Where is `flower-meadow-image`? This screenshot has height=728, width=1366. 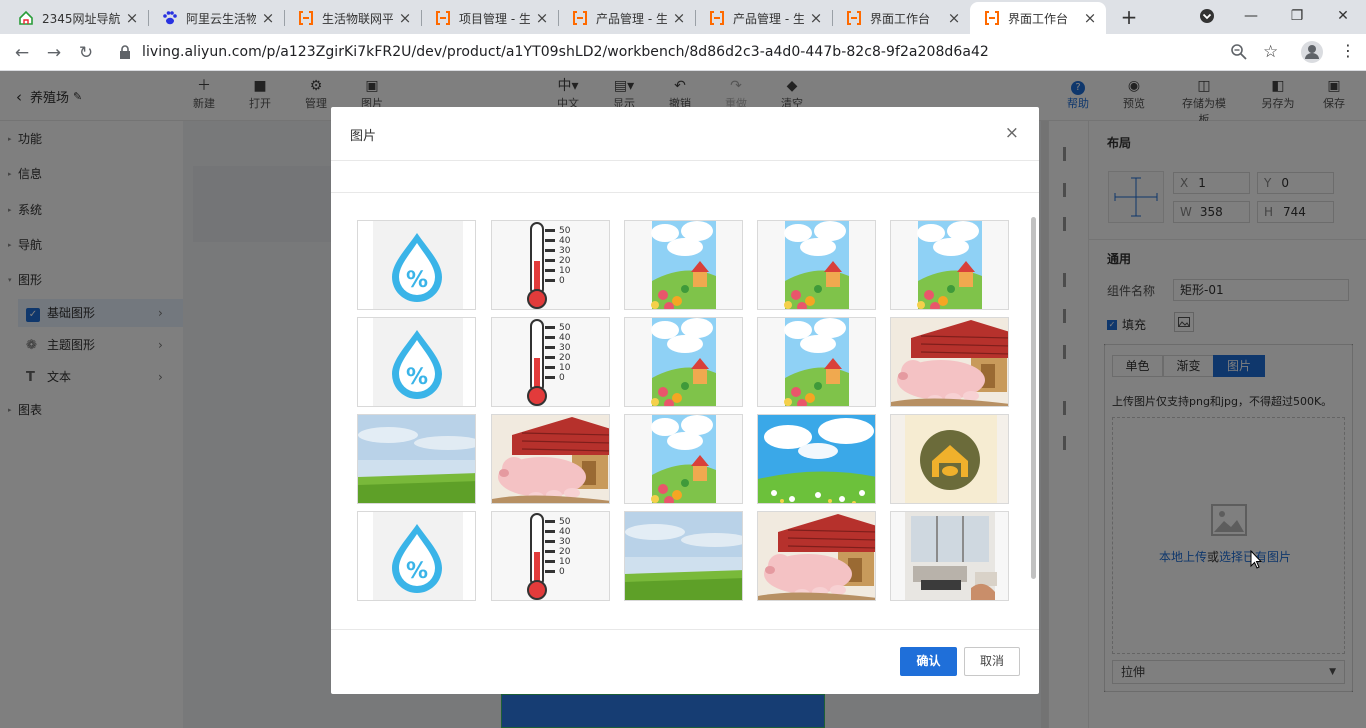 flower-meadow-image is located at coordinates (816, 459).